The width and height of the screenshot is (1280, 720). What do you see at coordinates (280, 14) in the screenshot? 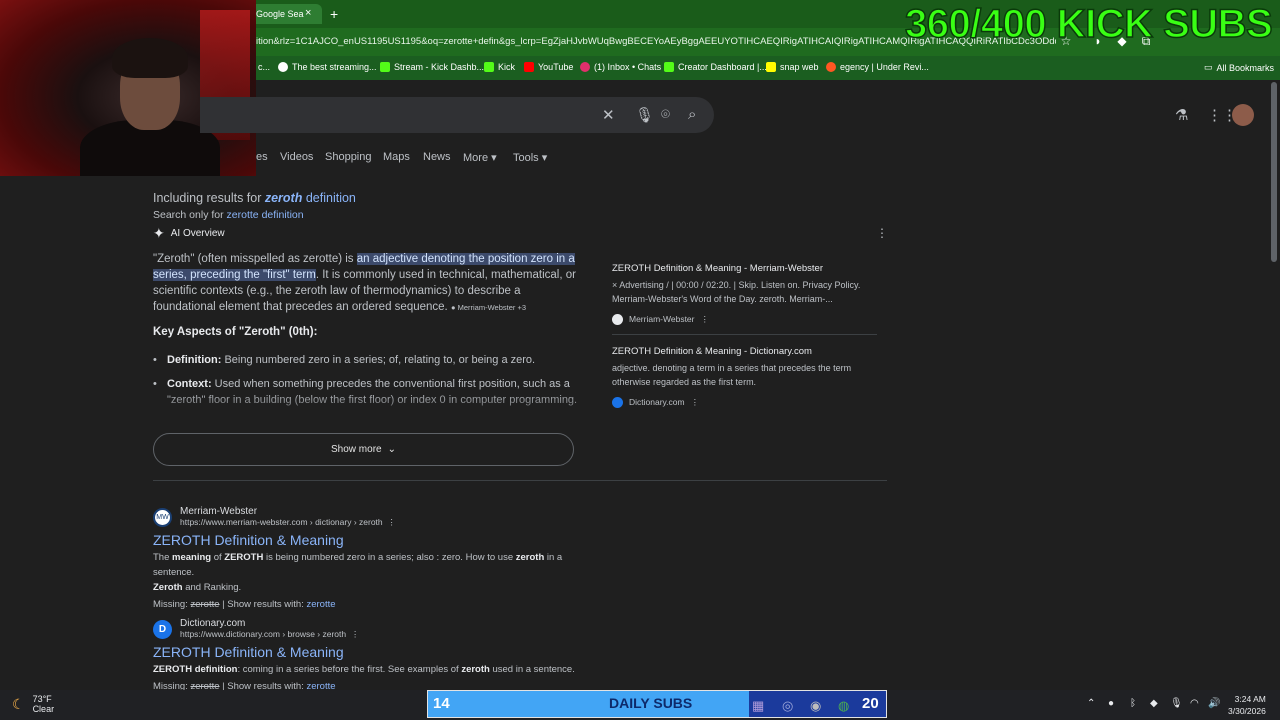
I see `tab-title: Google Sea` at bounding box center [280, 14].